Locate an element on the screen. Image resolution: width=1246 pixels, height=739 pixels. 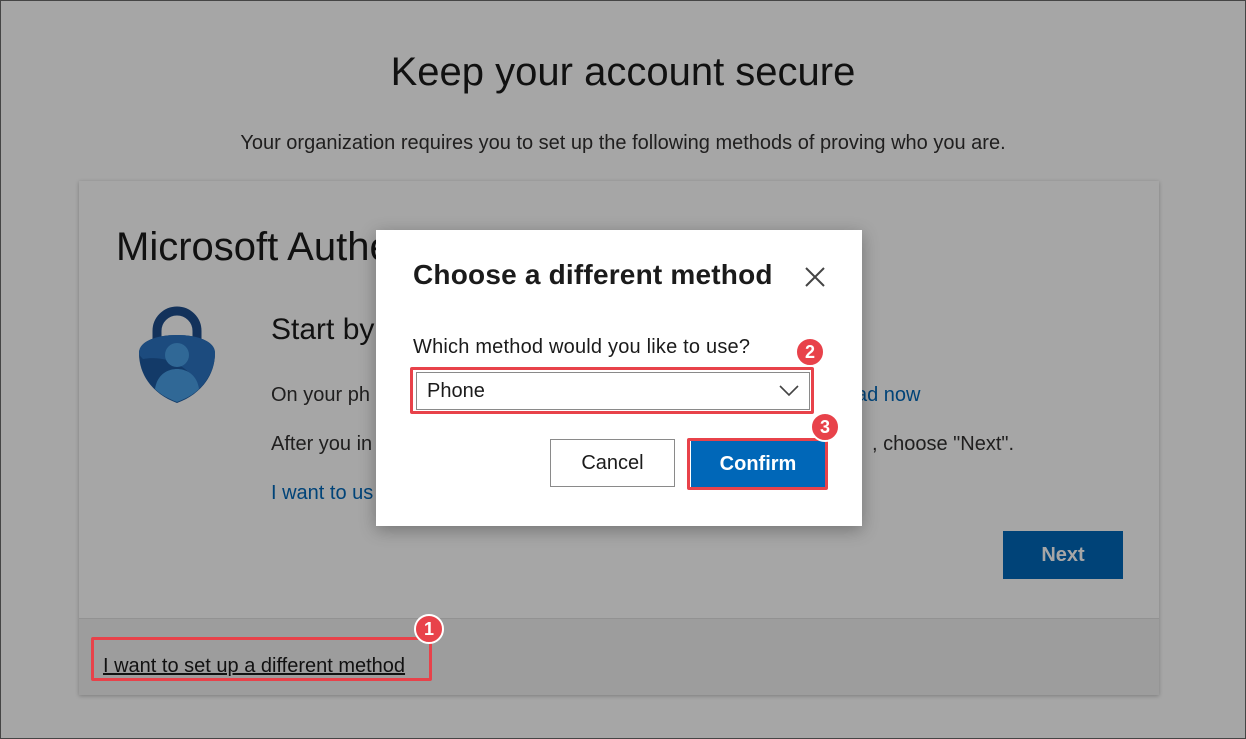
dialog-title: Choose a different method is located at coordinates (593, 274).